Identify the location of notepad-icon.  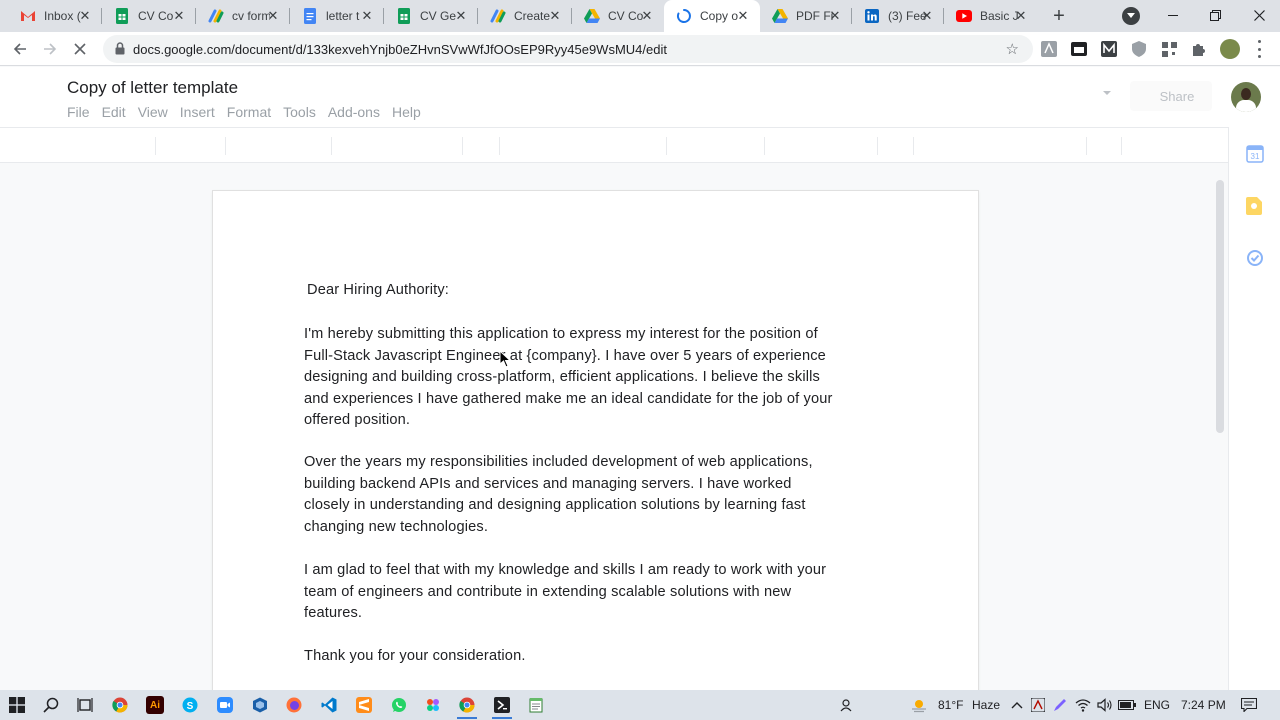
(536, 705).